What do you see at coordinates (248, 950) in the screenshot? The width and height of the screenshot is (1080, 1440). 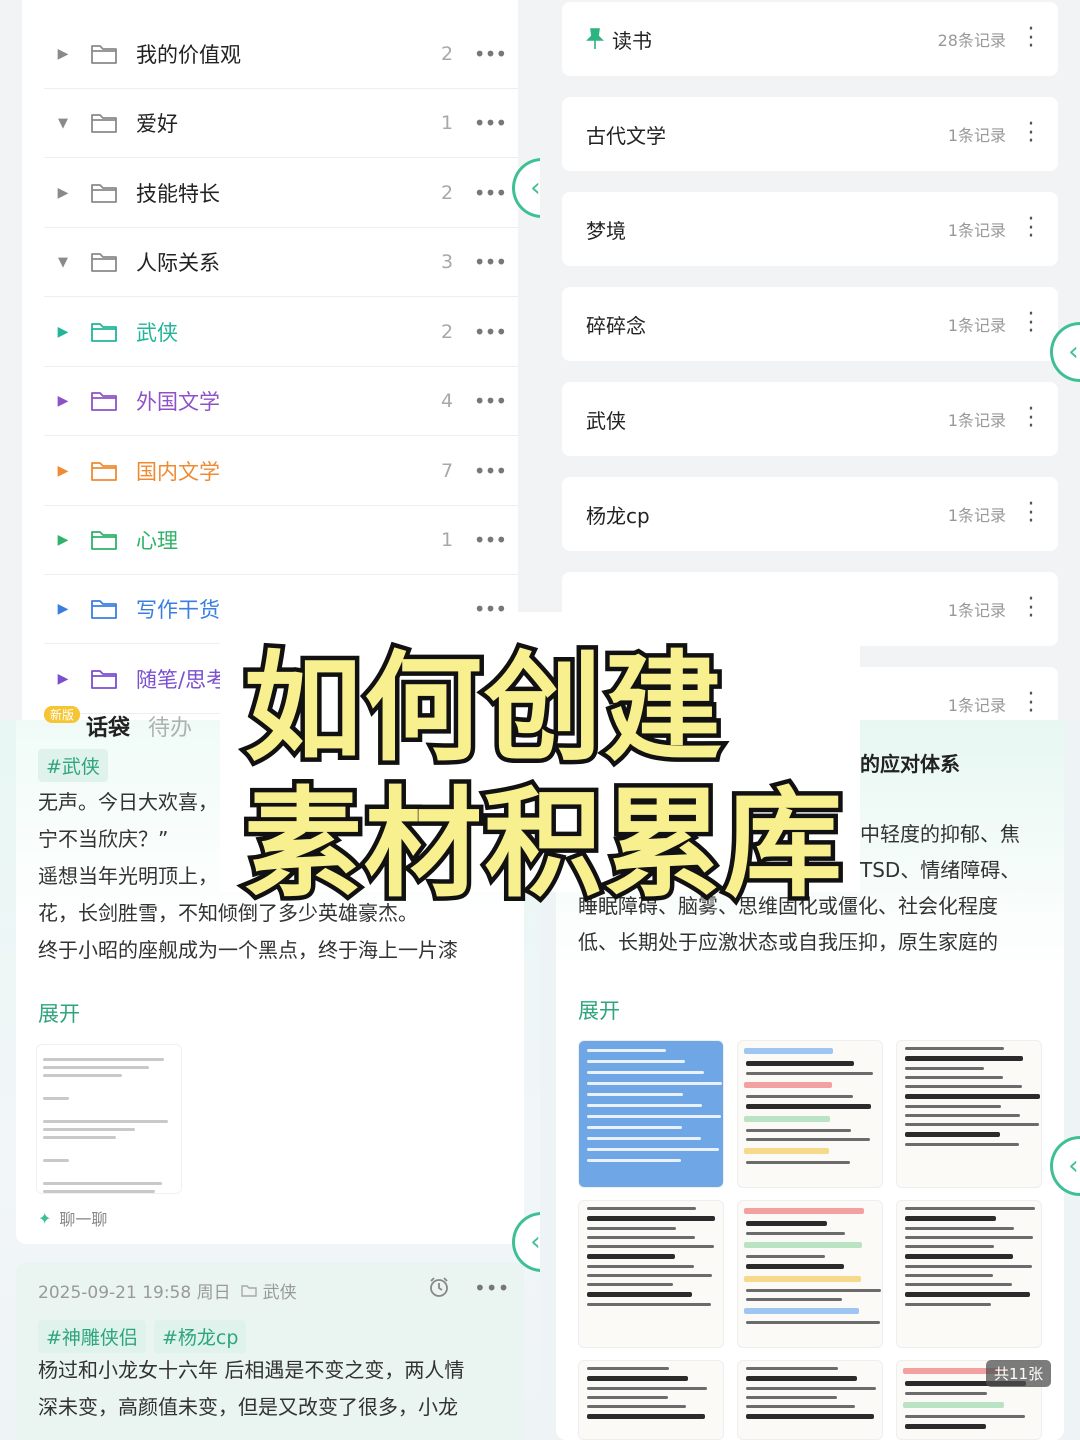 I see `note-line: 终于小昭的座舰成为一个黑点，终于海上一片漆` at bounding box center [248, 950].